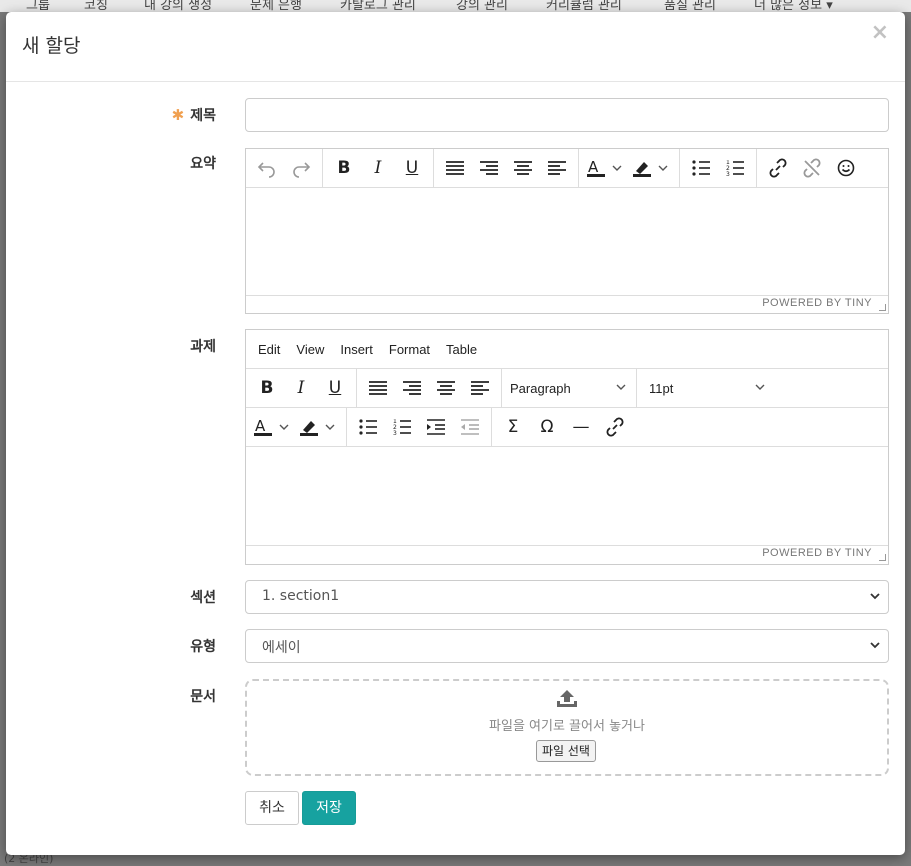  Describe the element at coordinates (567, 349) in the screenshot. I see `task-menubar: Edit View Insert Format Table` at that location.